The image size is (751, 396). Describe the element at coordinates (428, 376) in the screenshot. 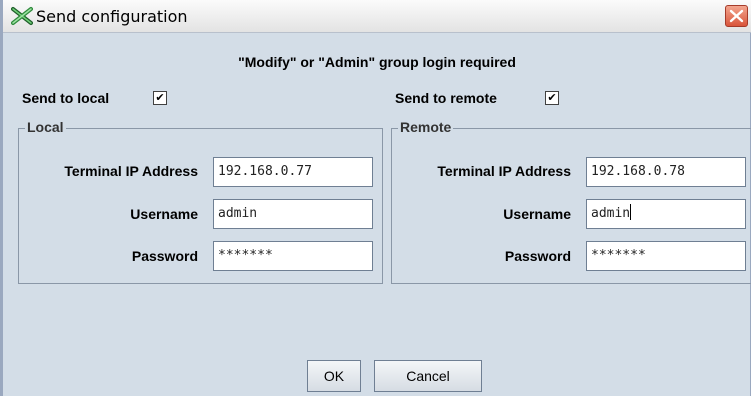

I see `cancel-button: Cancel` at that location.